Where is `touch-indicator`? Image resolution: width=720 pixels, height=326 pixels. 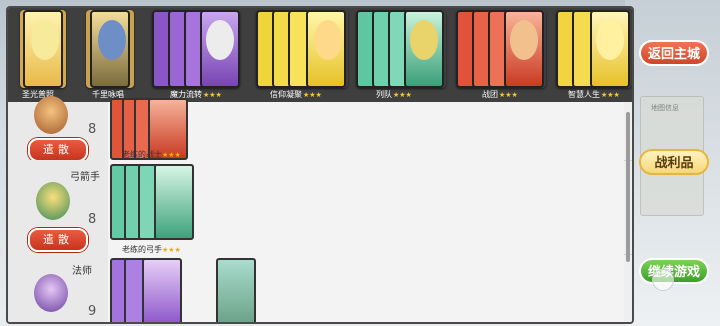
touch-indicator is located at coordinates (663, 280).